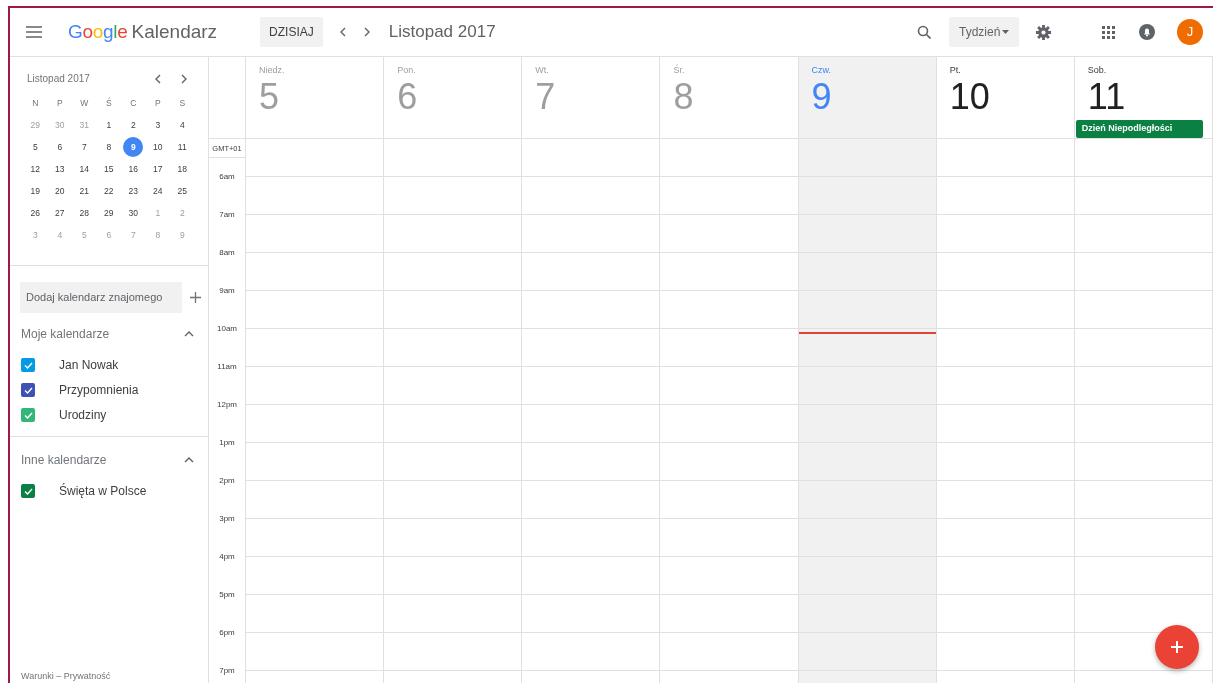  What do you see at coordinates (182, 191) in the screenshot?
I see `calendar-day: 25` at bounding box center [182, 191].